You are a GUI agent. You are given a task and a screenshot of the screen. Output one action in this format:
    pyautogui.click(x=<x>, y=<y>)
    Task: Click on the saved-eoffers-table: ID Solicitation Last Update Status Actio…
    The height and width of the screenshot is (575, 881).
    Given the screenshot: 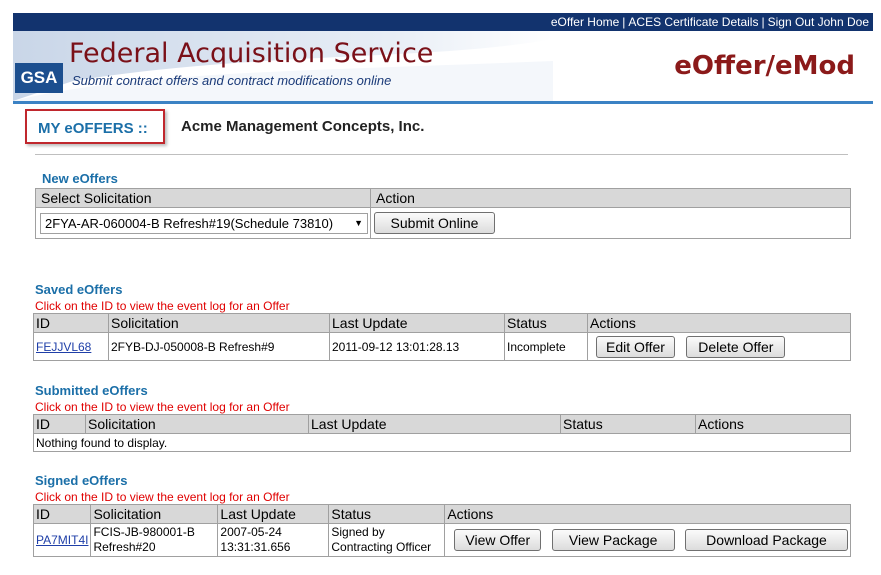 What is the action you would take?
    pyautogui.click(x=442, y=337)
    